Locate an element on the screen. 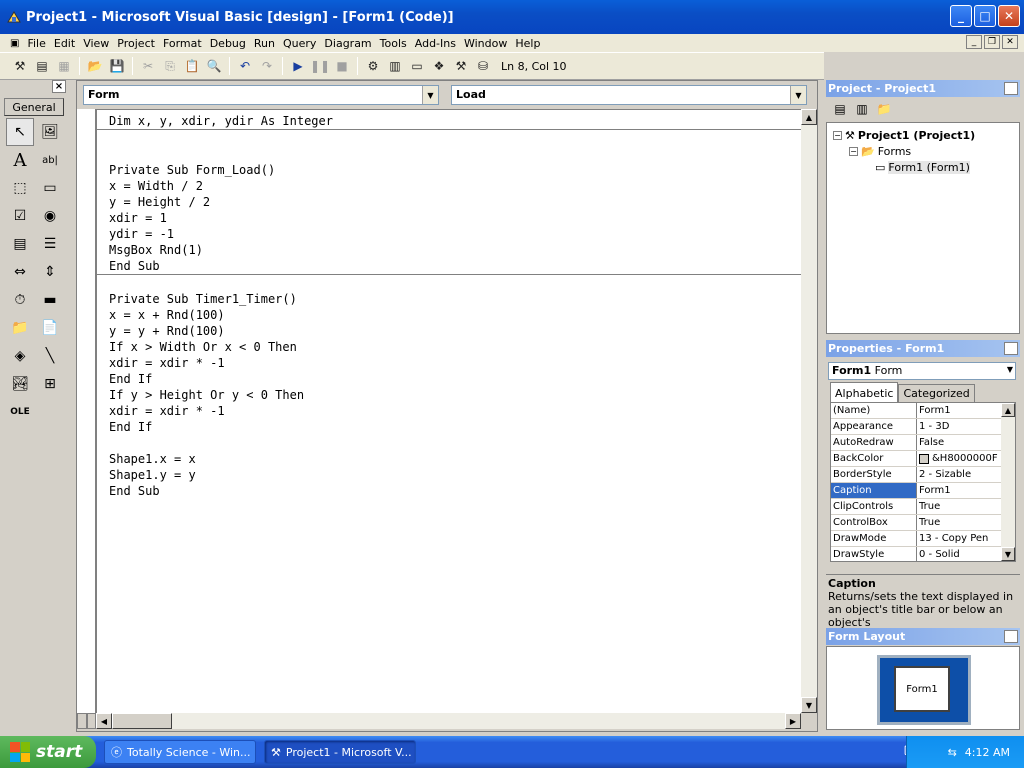  object-browser-icon: ❖ is located at coordinates (439, 66).